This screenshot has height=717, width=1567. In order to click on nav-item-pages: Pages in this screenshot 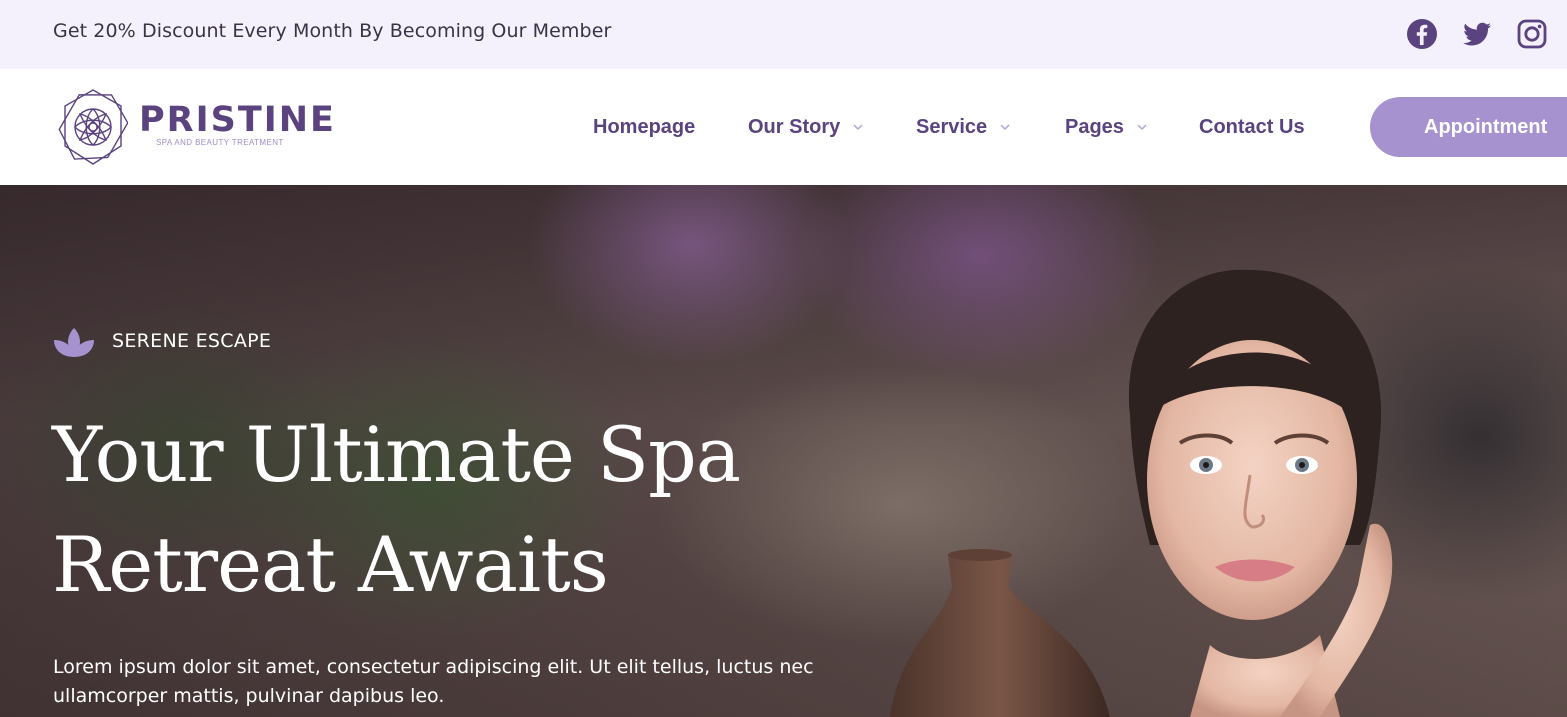, I will do `click(1106, 127)`.